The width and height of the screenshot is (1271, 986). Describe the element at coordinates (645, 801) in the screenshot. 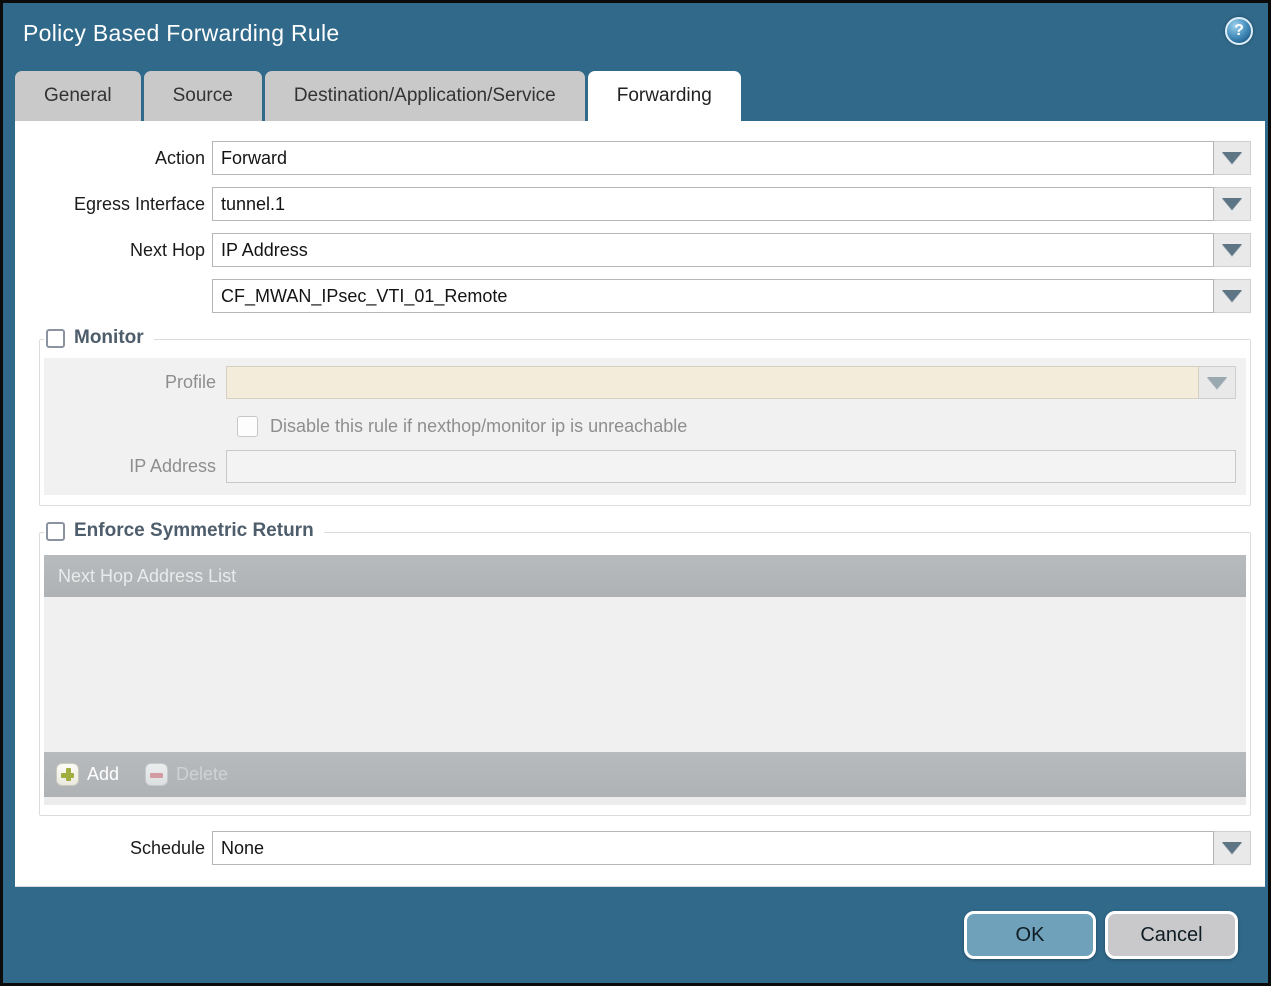

I see `table-bottom-strip` at that location.